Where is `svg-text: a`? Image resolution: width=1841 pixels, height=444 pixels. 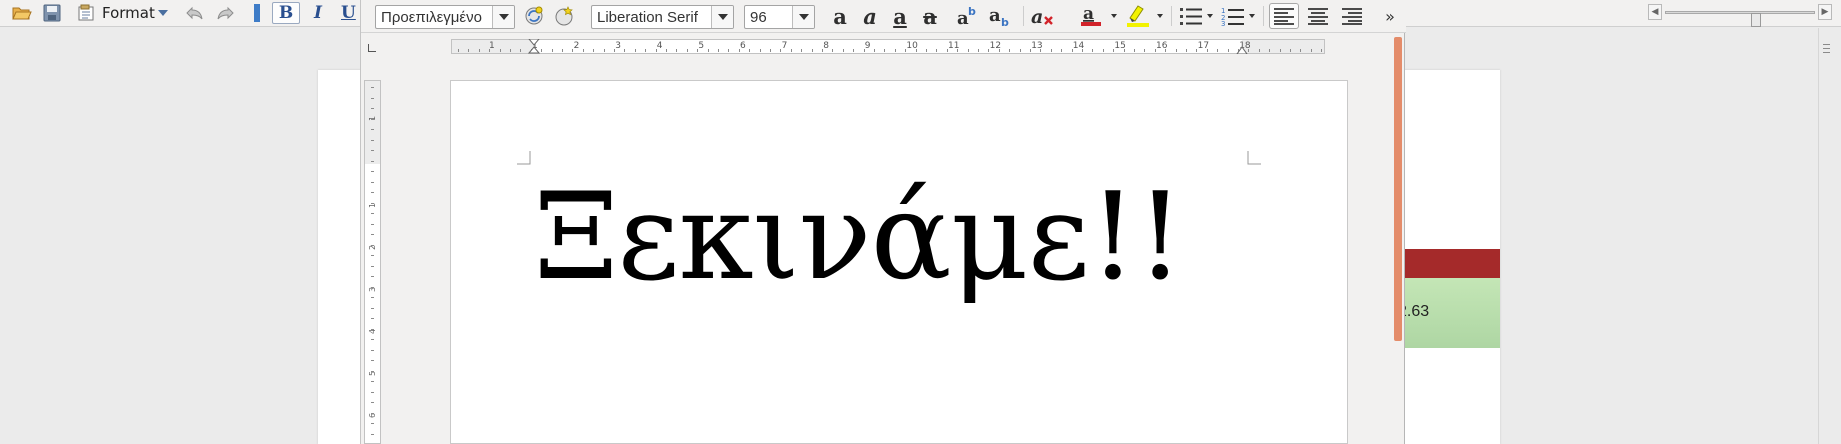 svg-text: a is located at coordinates (1037, 16).